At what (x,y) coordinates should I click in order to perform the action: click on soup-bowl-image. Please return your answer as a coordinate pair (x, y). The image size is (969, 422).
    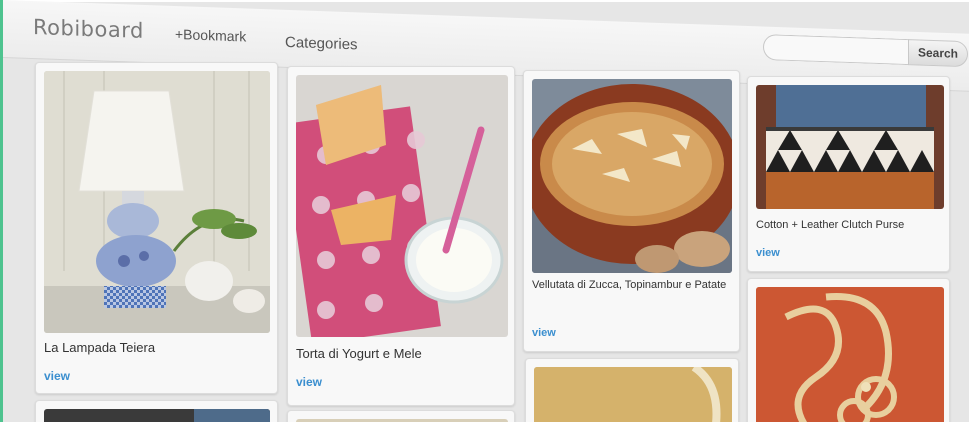
    Looking at the image, I should click on (632, 176).